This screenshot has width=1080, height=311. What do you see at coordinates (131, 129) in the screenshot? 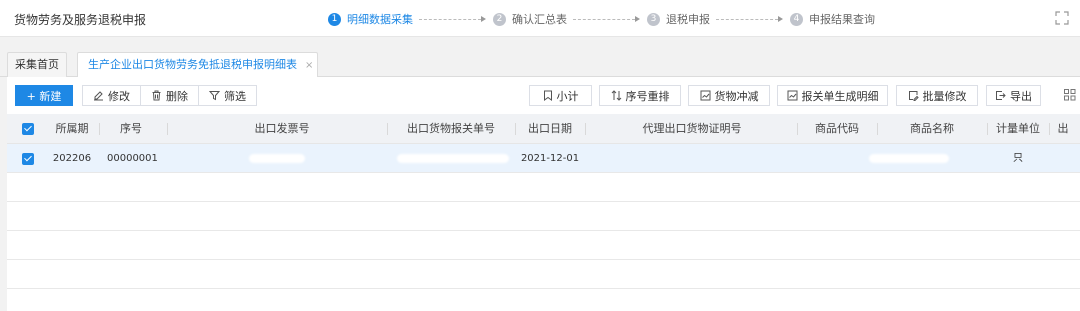
I see `col-seq: 序号` at bounding box center [131, 129].